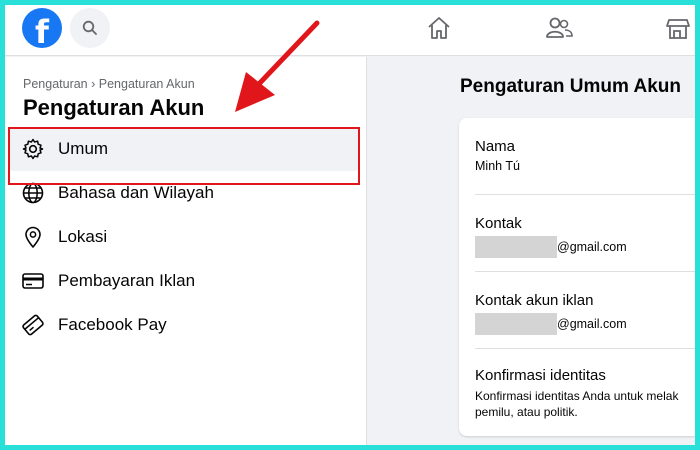  What do you see at coordinates (42, 28) in the screenshot?
I see `facebook-logo: f` at bounding box center [42, 28].